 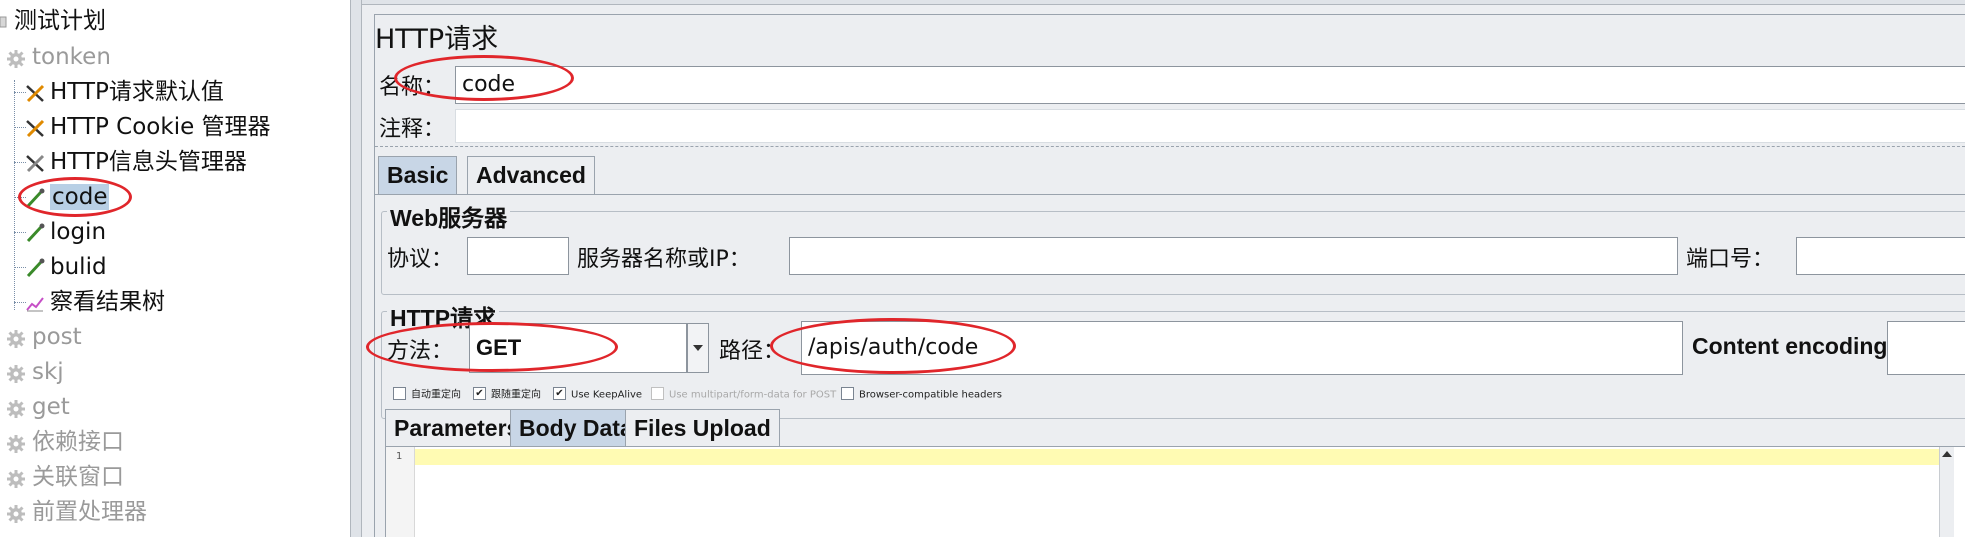 I want to click on tree-item-skj: skj, so click(x=35, y=372).